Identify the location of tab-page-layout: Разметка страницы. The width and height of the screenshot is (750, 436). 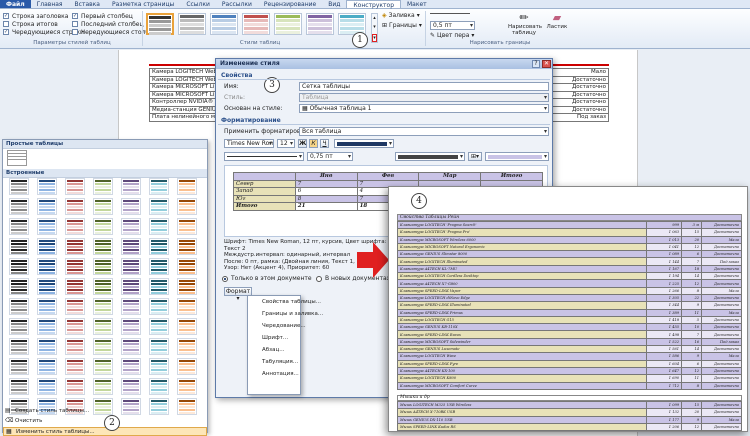
(143, 4).